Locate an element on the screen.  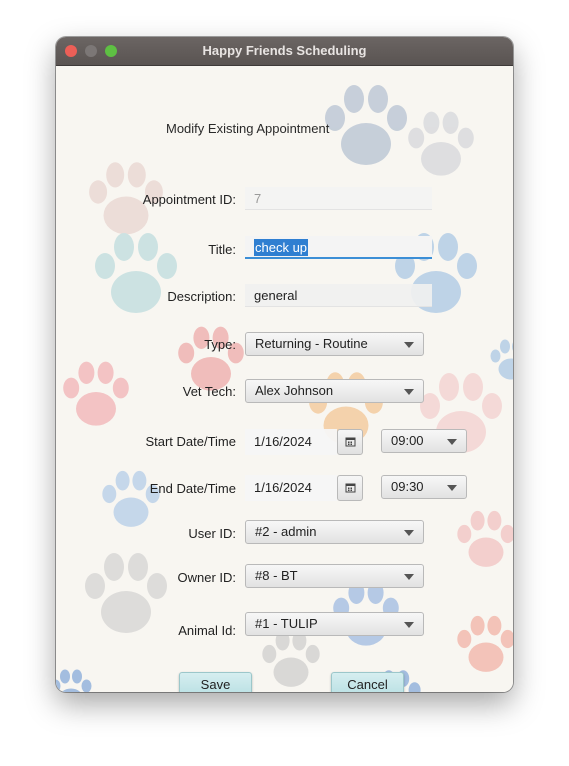
end-date-picker-button is located at coordinates (350, 488).